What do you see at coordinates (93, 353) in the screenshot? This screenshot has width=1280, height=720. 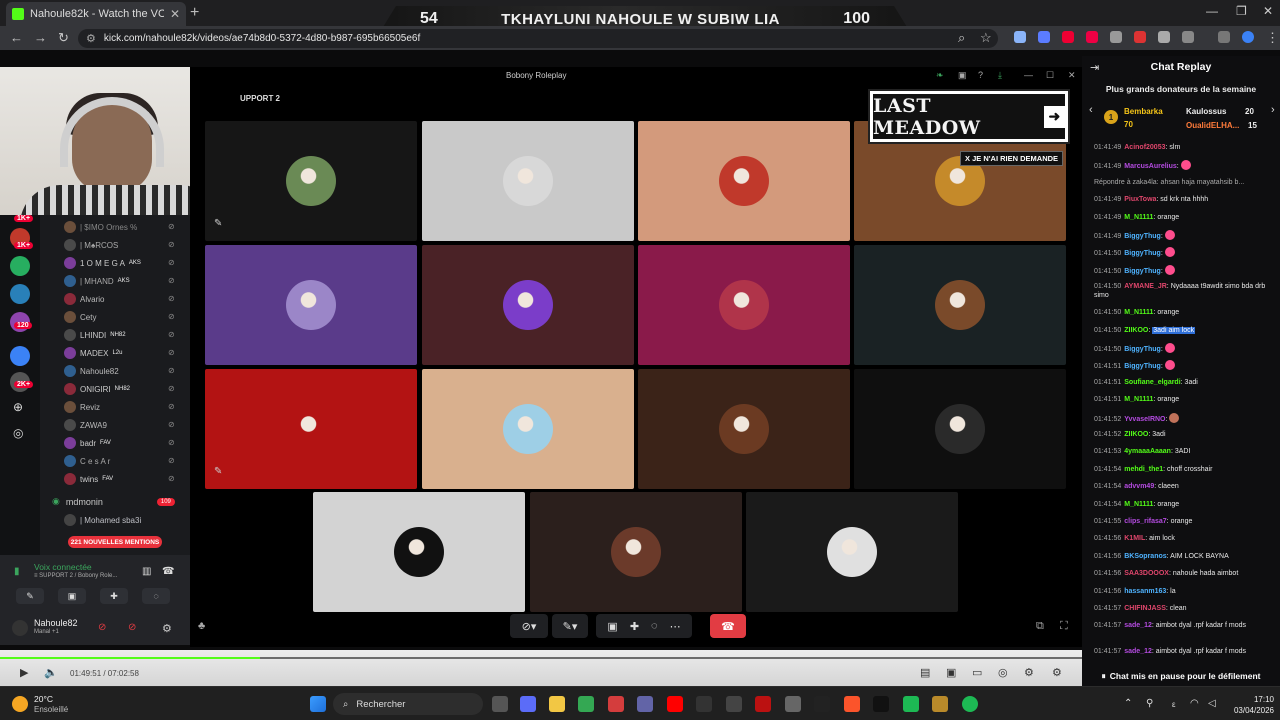 I see `member-item: MADEX L2u` at bounding box center [93, 353].